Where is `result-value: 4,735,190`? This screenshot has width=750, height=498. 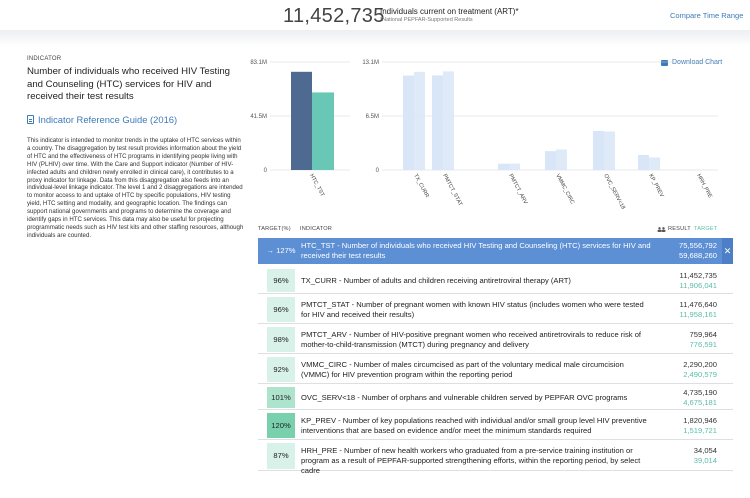 result-value: 4,735,190 is located at coordinates (700, 392).